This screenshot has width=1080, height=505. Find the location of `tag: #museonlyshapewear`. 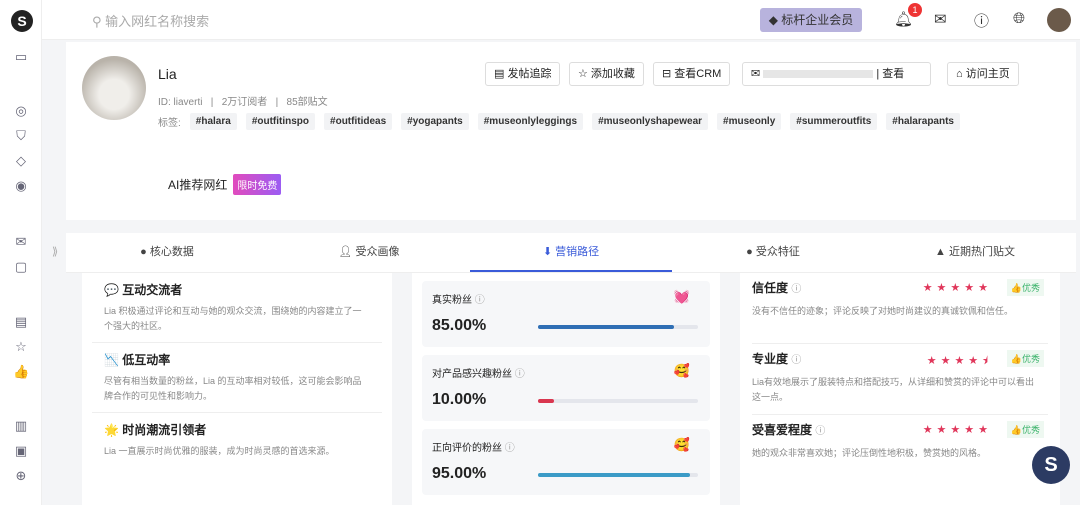

tag: #museonlyshapewear is located at coordinates (650, 121).